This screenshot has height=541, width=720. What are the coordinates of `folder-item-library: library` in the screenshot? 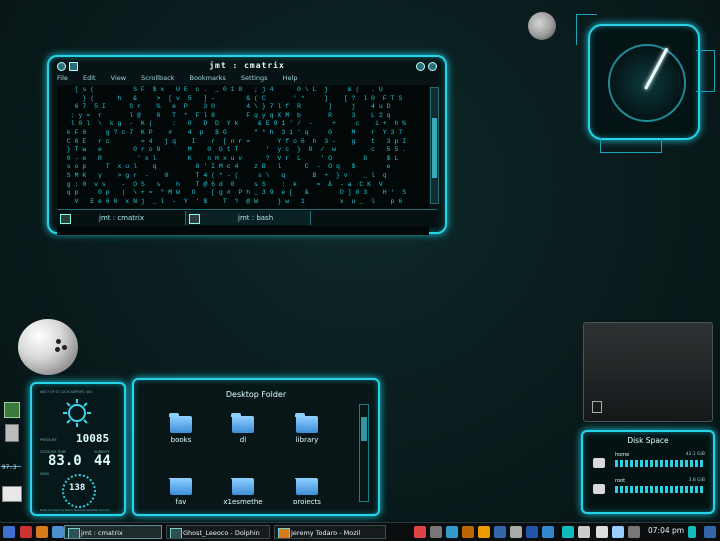 It's located at (307, 428).